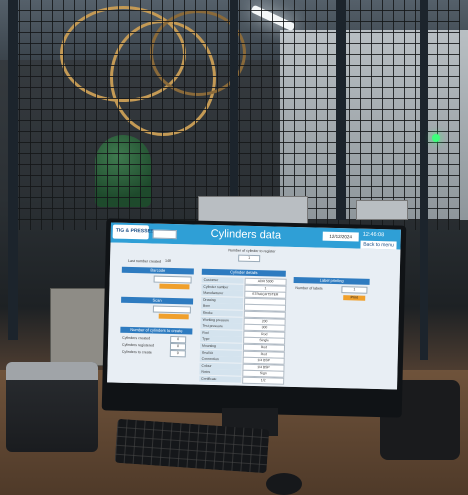 The image size is (468, 495). Describe the element at coordinates (263, 380) in the screenshot. I see `detail-value: 1/2` at that location.